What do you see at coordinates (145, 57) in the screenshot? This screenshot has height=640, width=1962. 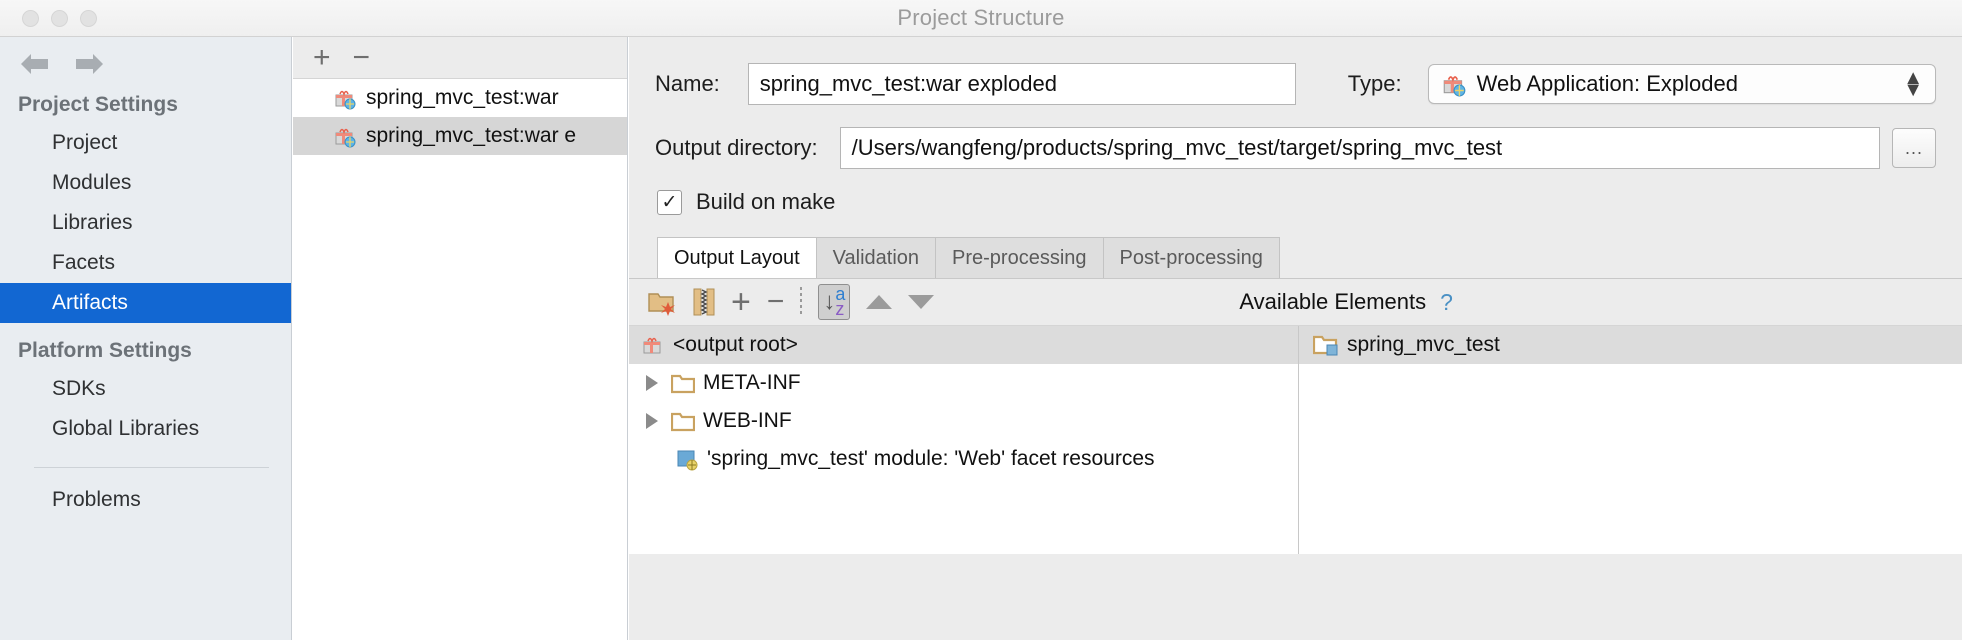 I see `sidebar-nav` at bounding box center [145, 57].